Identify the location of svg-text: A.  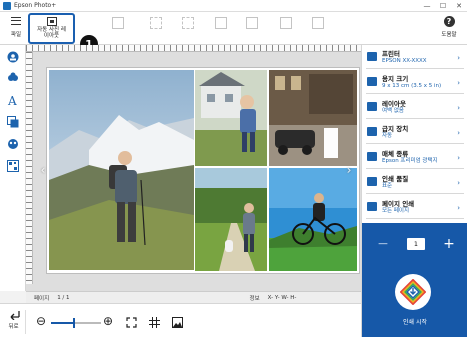
(12, 100).